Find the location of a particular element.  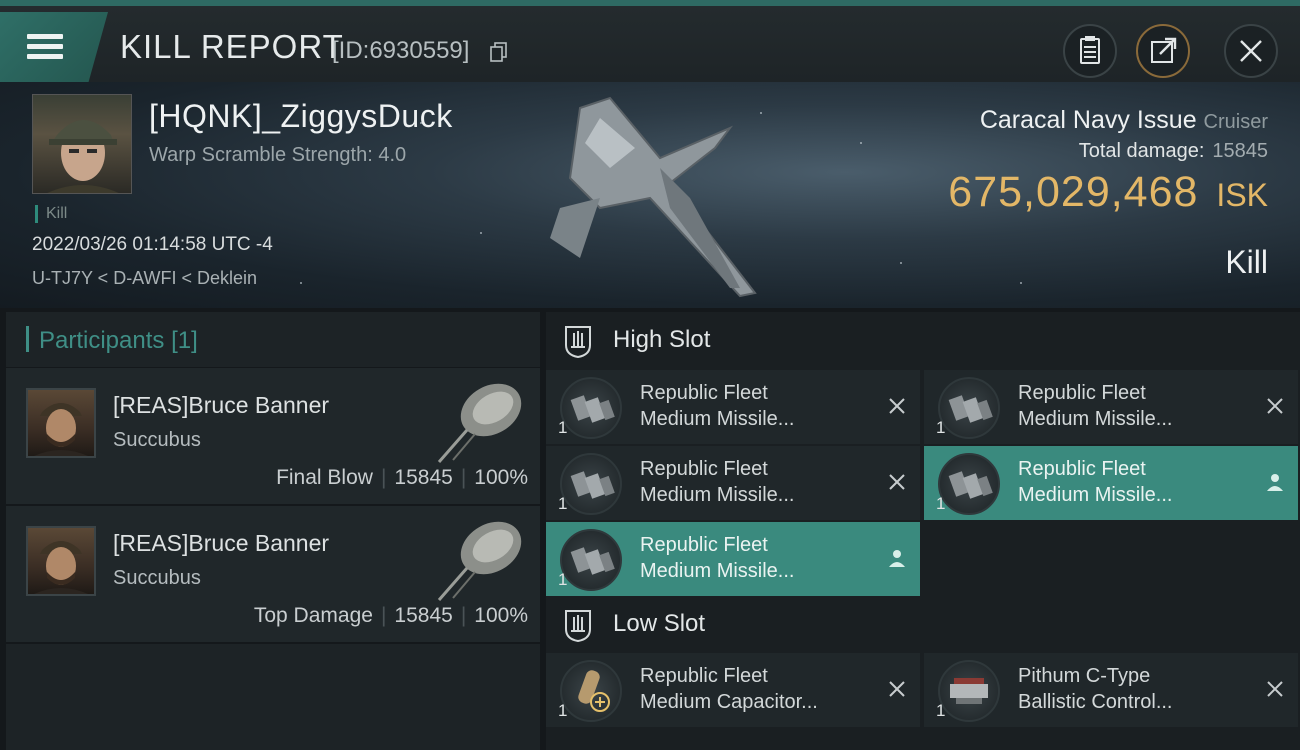

kill-datetime: 2022/03/26 01:14:58 UTC -4 is located at coordinates (152, 244).